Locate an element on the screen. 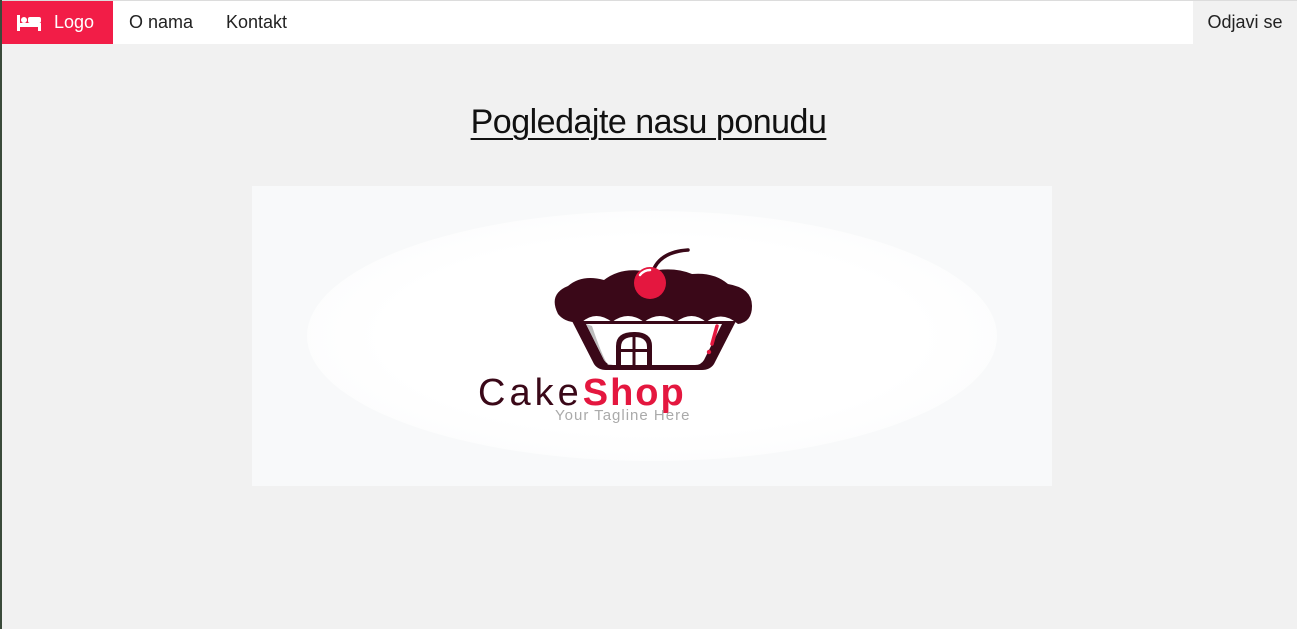 The width and height of the screenshot is (1297, 629). top-navbar: Logo O nama Kontakt Odjavi se is located at coordinates (649, 22).